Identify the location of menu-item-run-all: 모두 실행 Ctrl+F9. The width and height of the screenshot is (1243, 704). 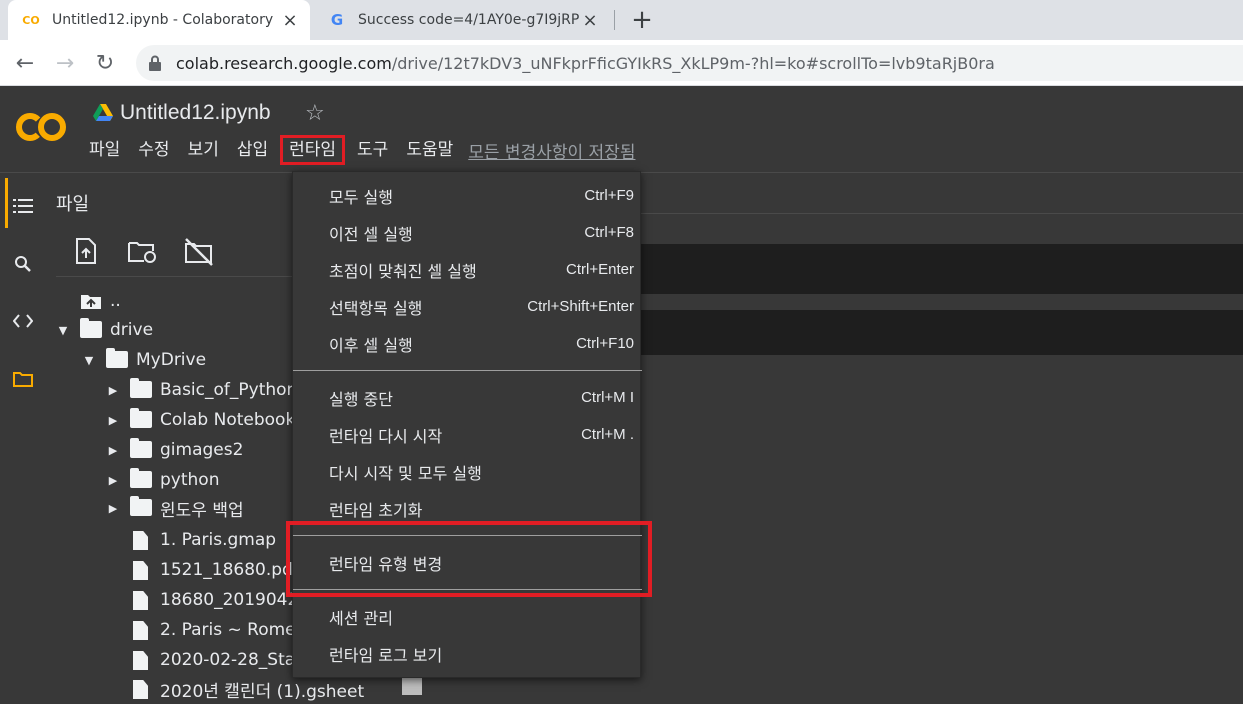
(467, 195).